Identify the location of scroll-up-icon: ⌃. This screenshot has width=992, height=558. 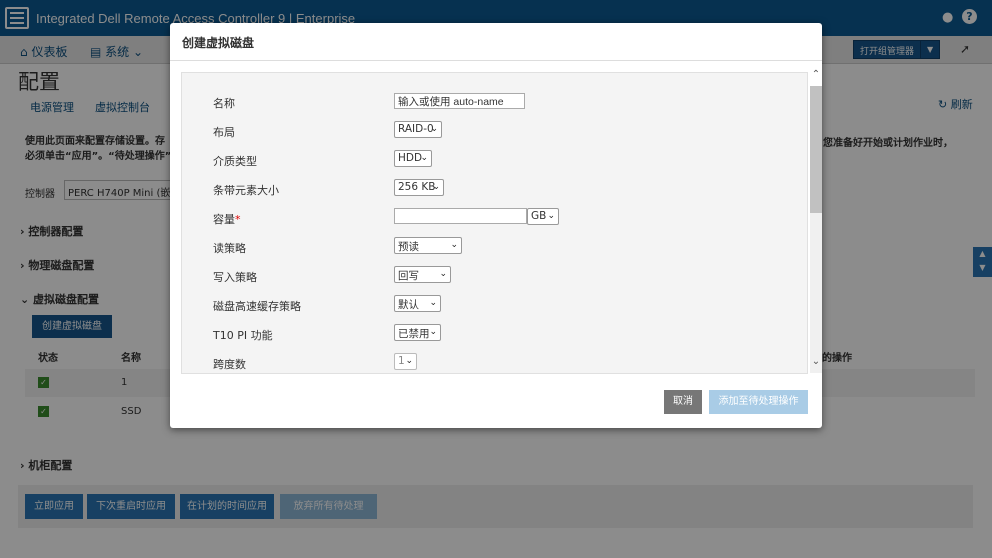
(816, 77).